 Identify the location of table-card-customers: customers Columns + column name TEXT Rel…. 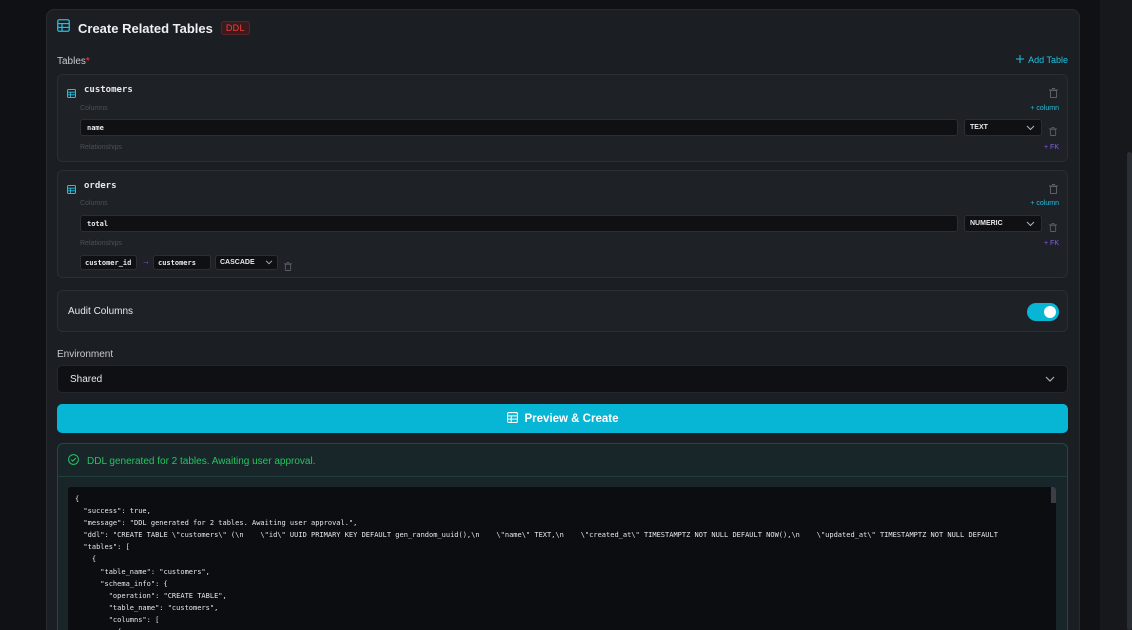
(562, 118).